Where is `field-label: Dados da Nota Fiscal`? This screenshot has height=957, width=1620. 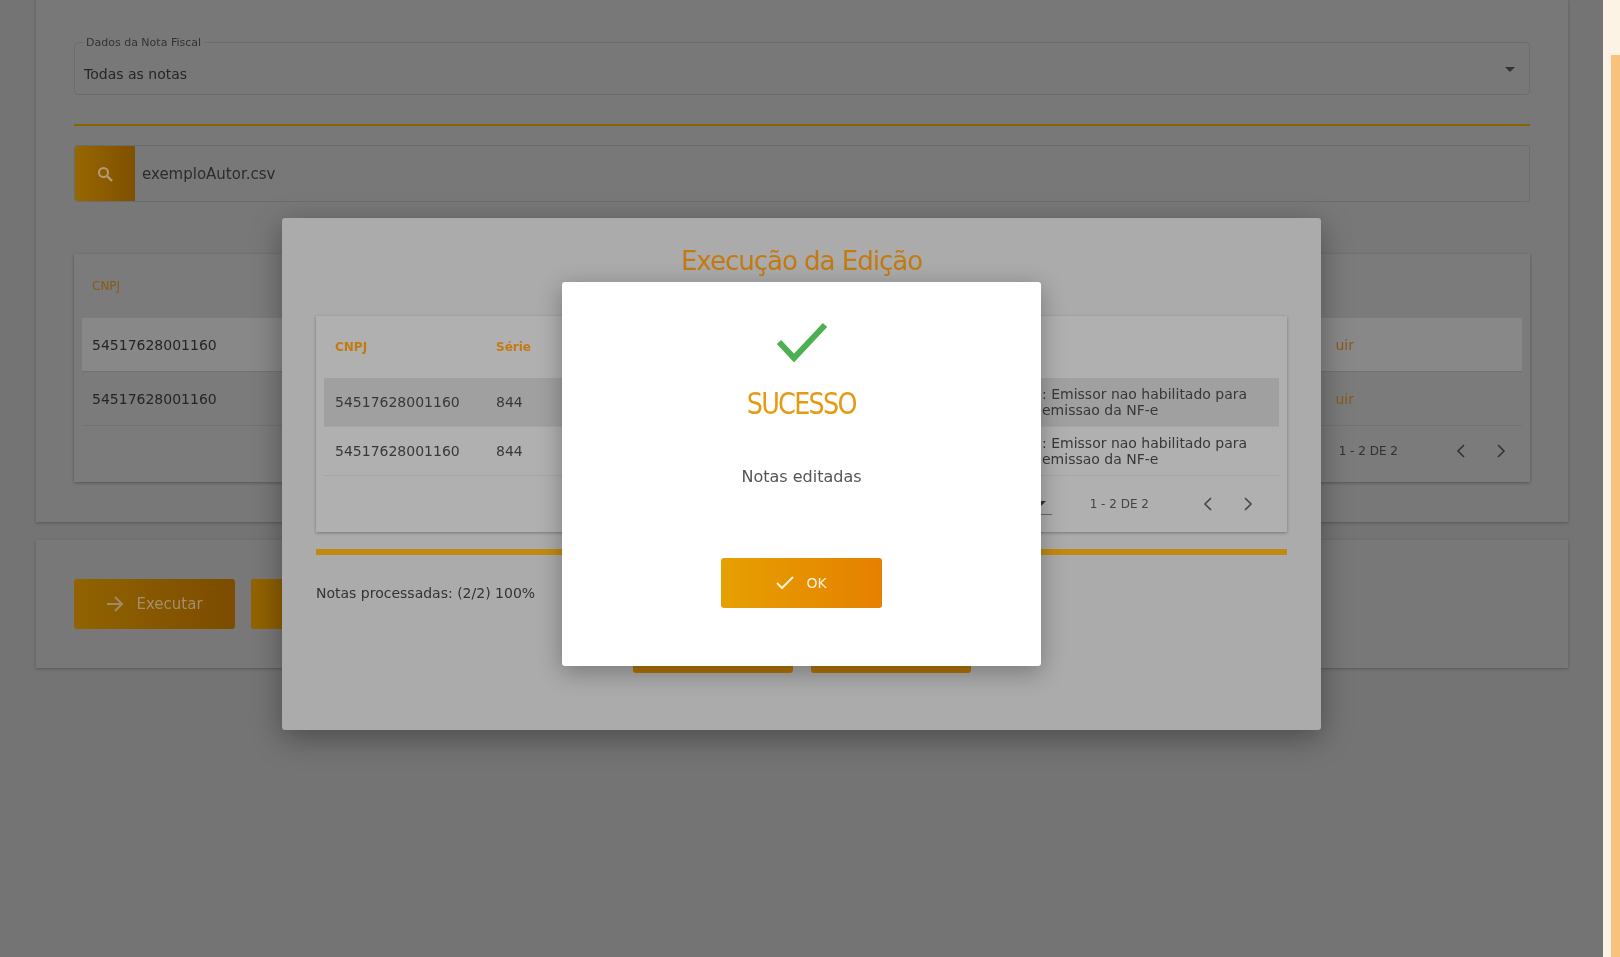
field-label: Dados da Nota Fiscal is located at coordinates (144, 42).